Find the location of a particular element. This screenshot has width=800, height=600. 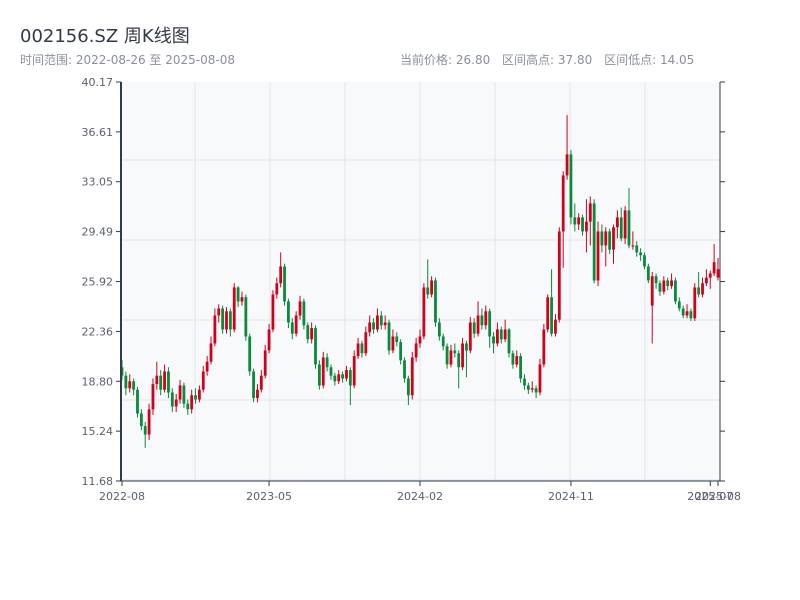

x-tick: 2024-11 is located at coordinates (571, 492).